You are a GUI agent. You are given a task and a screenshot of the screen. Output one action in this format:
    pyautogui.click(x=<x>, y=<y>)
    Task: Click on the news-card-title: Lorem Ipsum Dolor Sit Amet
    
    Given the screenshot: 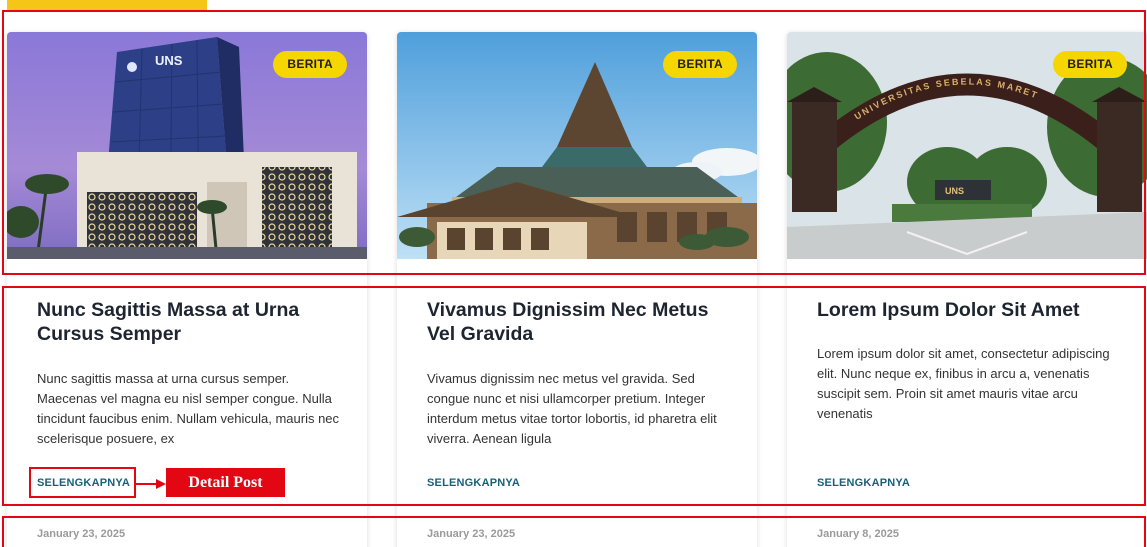 What is the action you would take?
    pyautogui.click(x=969, y=310)
    